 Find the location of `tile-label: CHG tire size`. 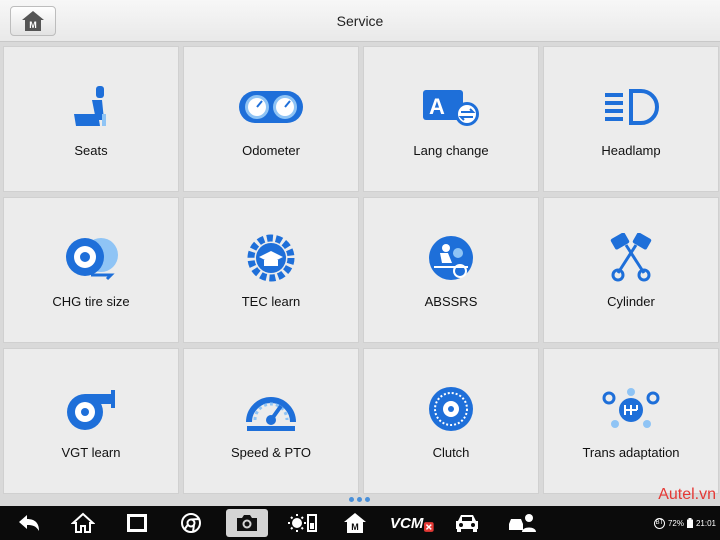

tile-label: CHG tire size is located at coordinates (91, 301).